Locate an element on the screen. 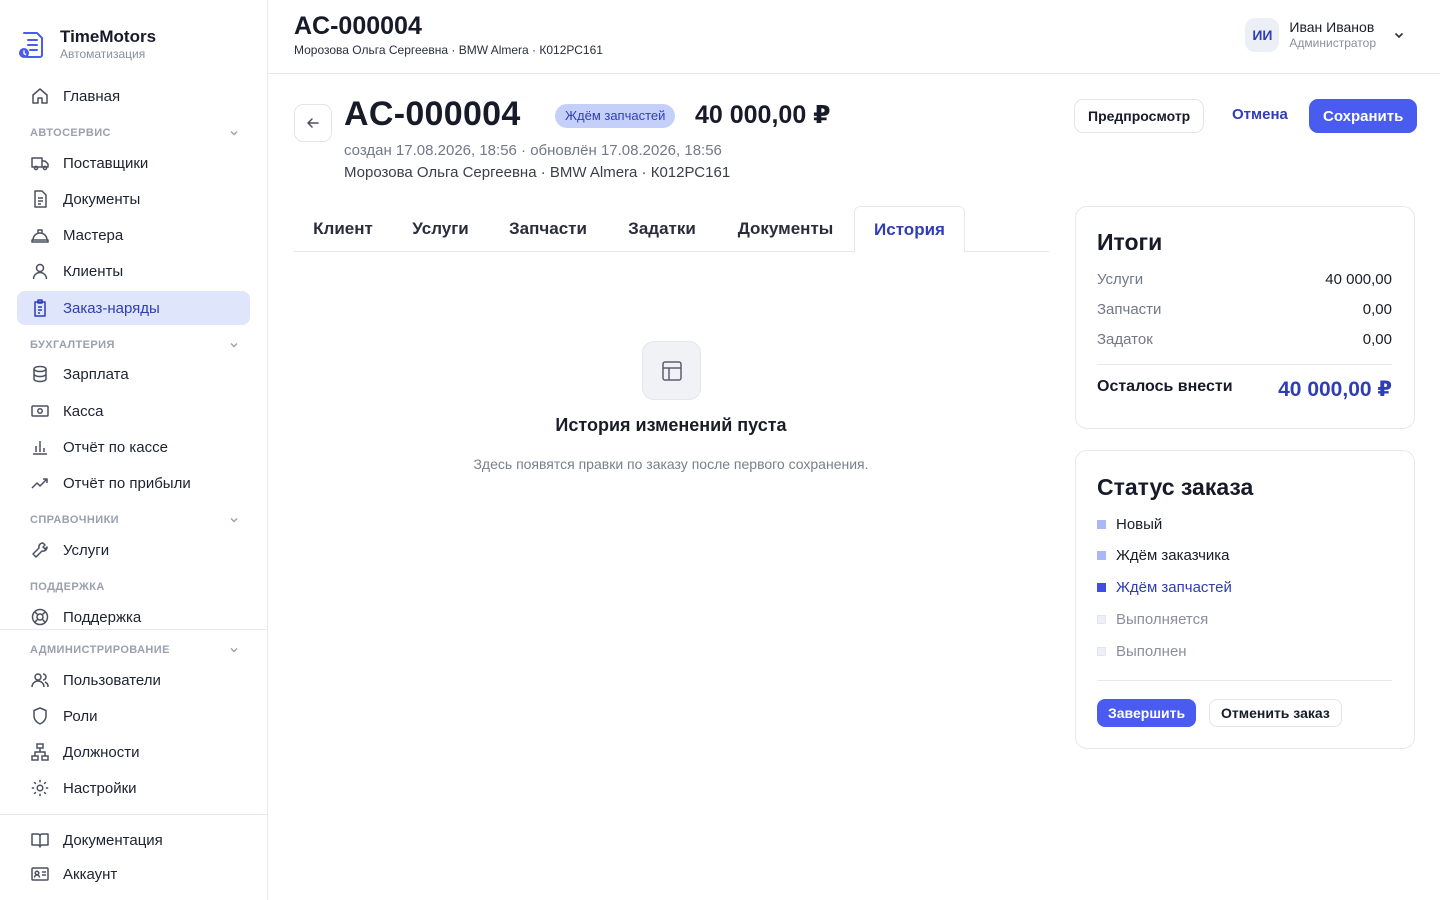 The height and width of the screenshot is (900, 1440). trending-up-icon is located at coordinates (39, 483).